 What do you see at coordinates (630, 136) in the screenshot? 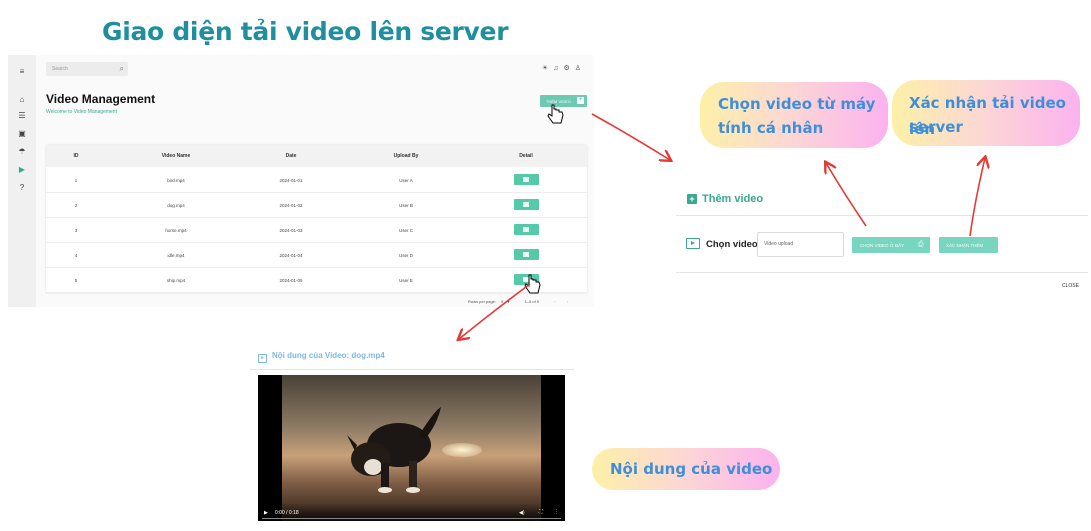
I see `arrow-to-dialog` at bounding box center [630, 136].